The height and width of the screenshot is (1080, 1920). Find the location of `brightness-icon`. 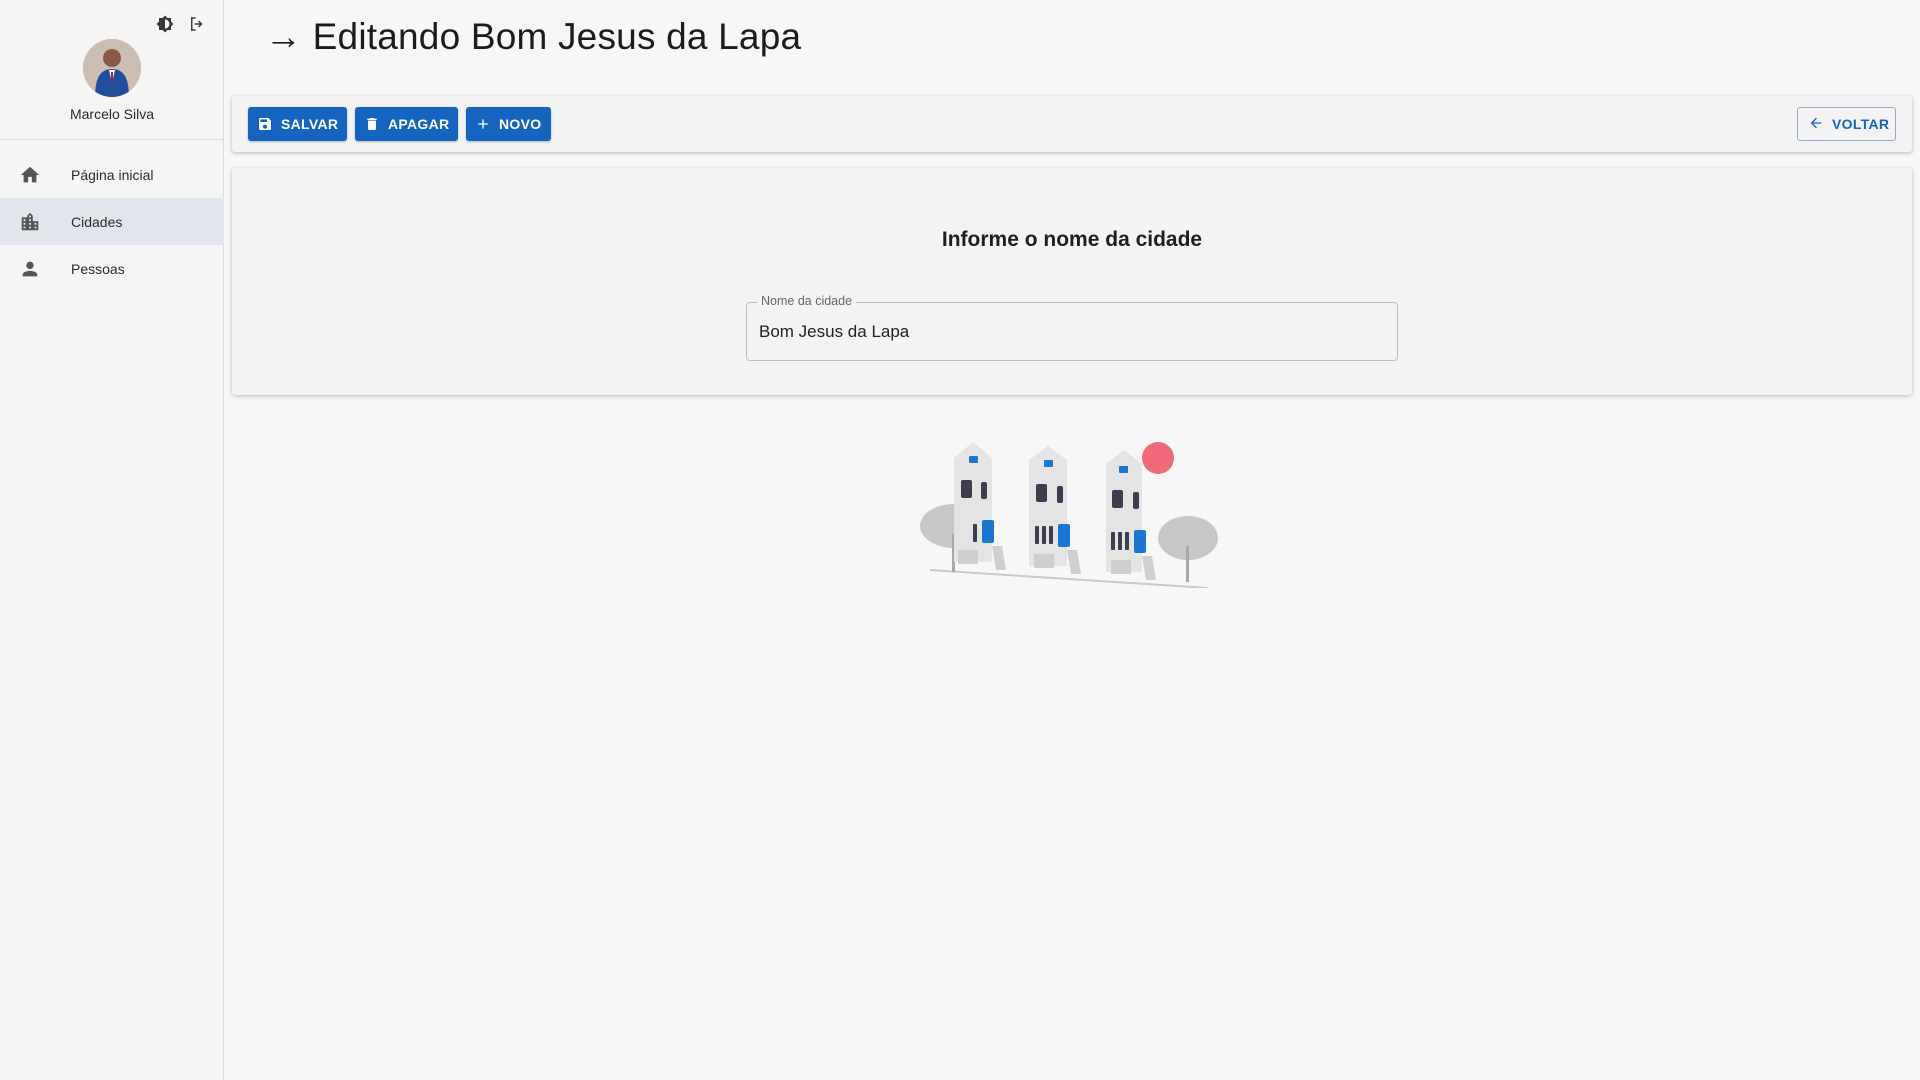

brightness-icon is located at coordinates (165, 24).